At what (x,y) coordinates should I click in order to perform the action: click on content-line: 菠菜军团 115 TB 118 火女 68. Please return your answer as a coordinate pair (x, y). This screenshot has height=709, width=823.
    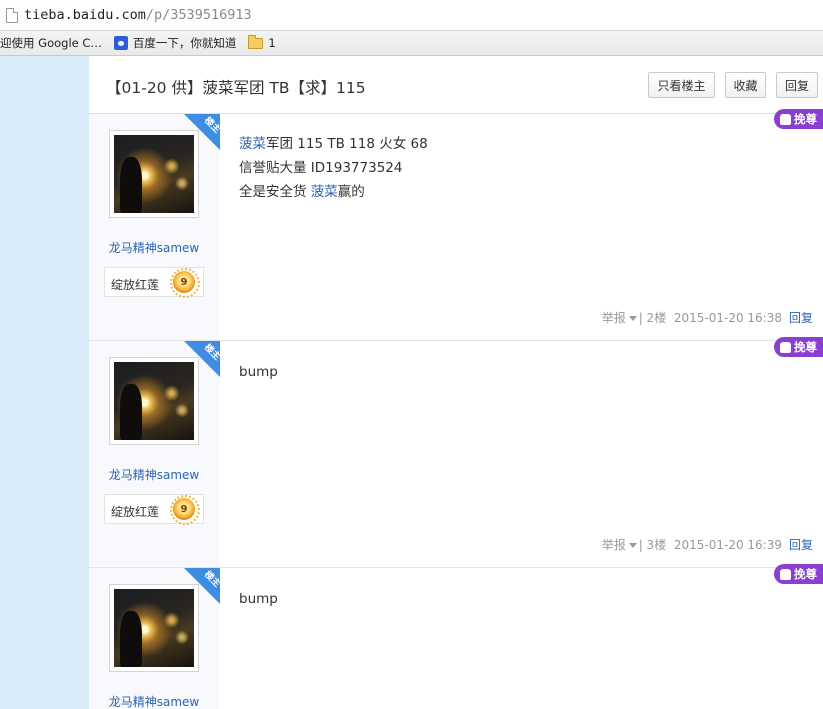
    Looking at the image, I should click on (333, 144).